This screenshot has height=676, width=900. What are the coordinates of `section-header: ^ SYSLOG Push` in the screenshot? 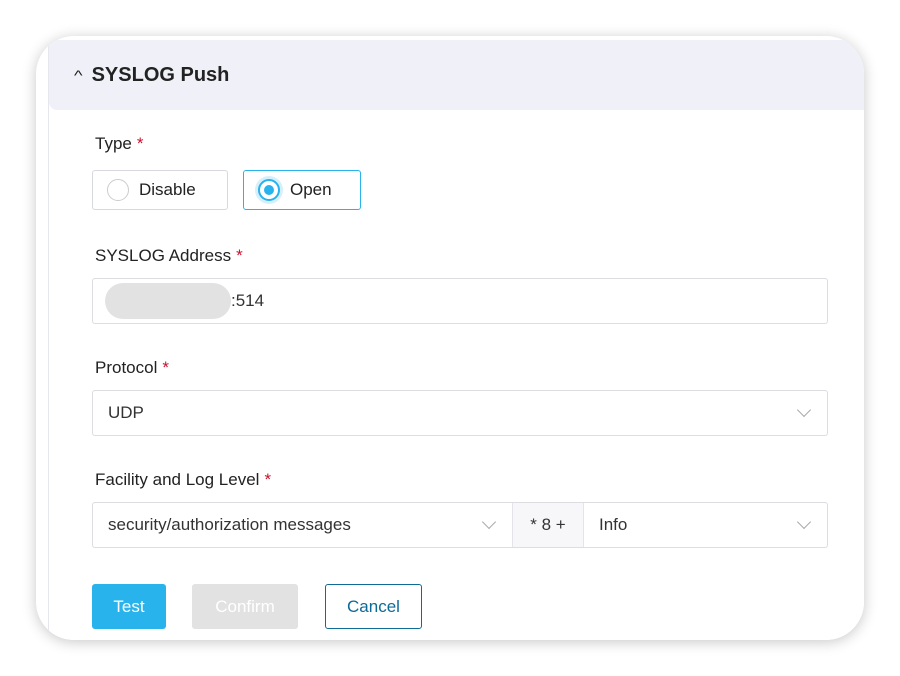 It's located at (456, 75).